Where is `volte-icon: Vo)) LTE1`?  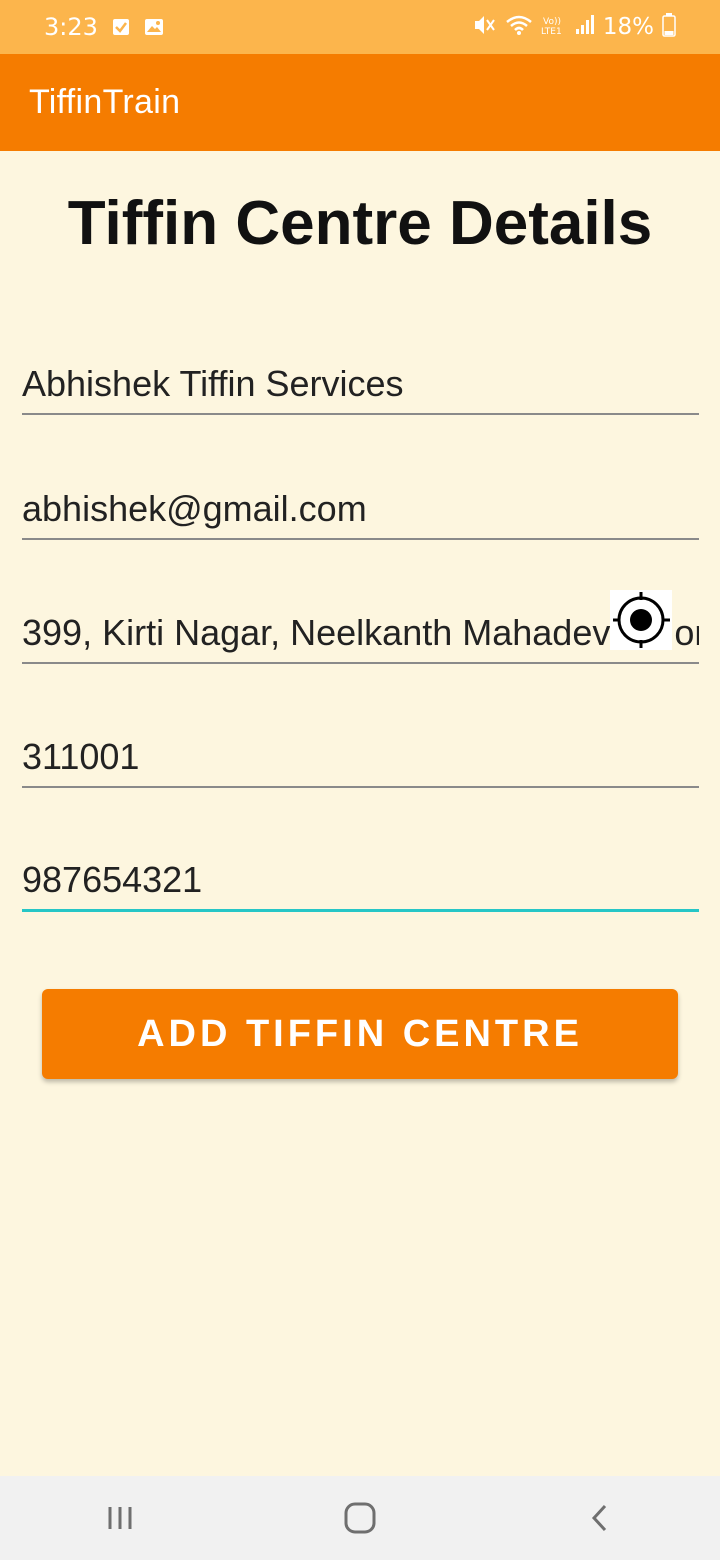
volte-icon: Vo)) LTE1 is located at coordinates (554, 27).